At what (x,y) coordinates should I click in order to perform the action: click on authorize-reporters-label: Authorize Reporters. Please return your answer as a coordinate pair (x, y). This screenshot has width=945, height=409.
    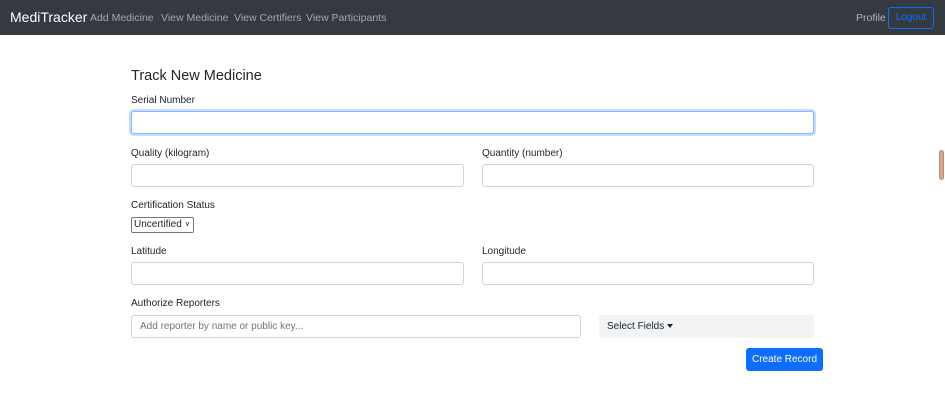
    Looking at the image, I should click on (175, 303).